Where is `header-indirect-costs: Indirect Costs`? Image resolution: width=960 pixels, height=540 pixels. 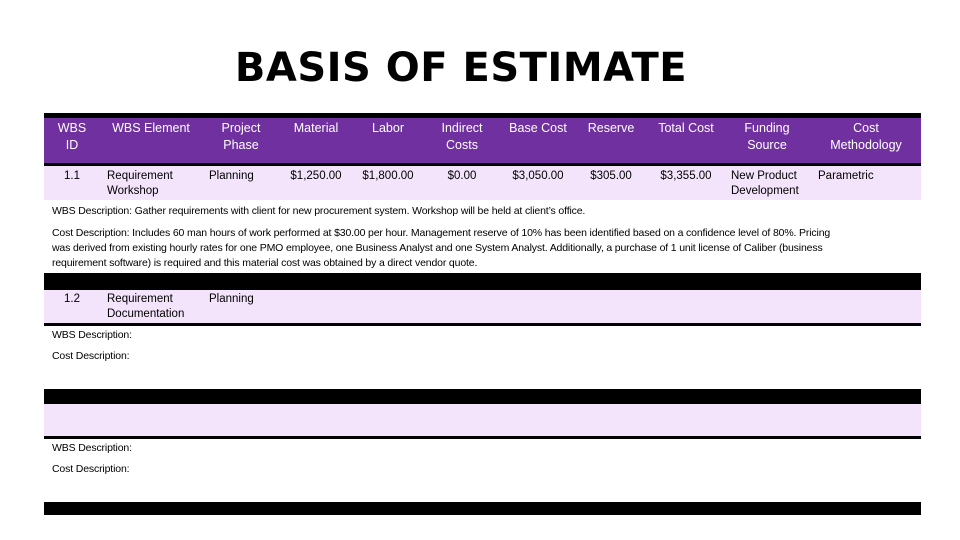
header-indirect-costs: Indirect Costs is located at coordinates (462, 137).